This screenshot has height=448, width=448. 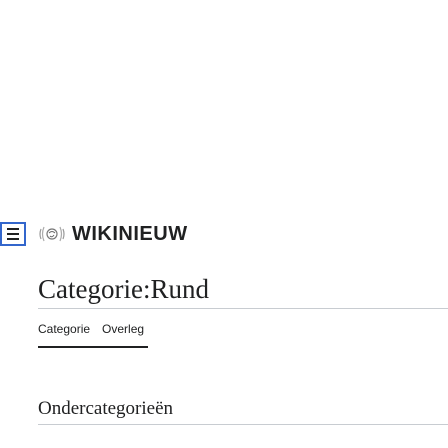 What do you see at coordinates (243, 308) in the screenshot?
I see `title-divider` at bounding box center [243, 308].